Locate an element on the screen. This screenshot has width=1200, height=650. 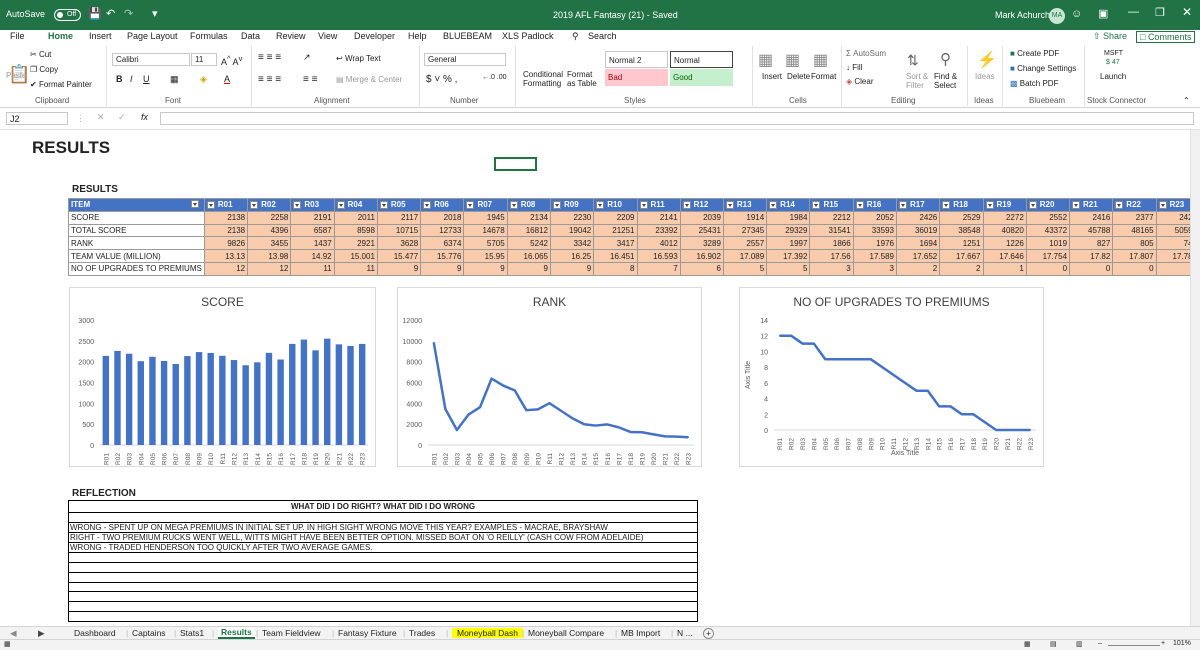
table-cell: 805 is located at coordinates (1134, 243).